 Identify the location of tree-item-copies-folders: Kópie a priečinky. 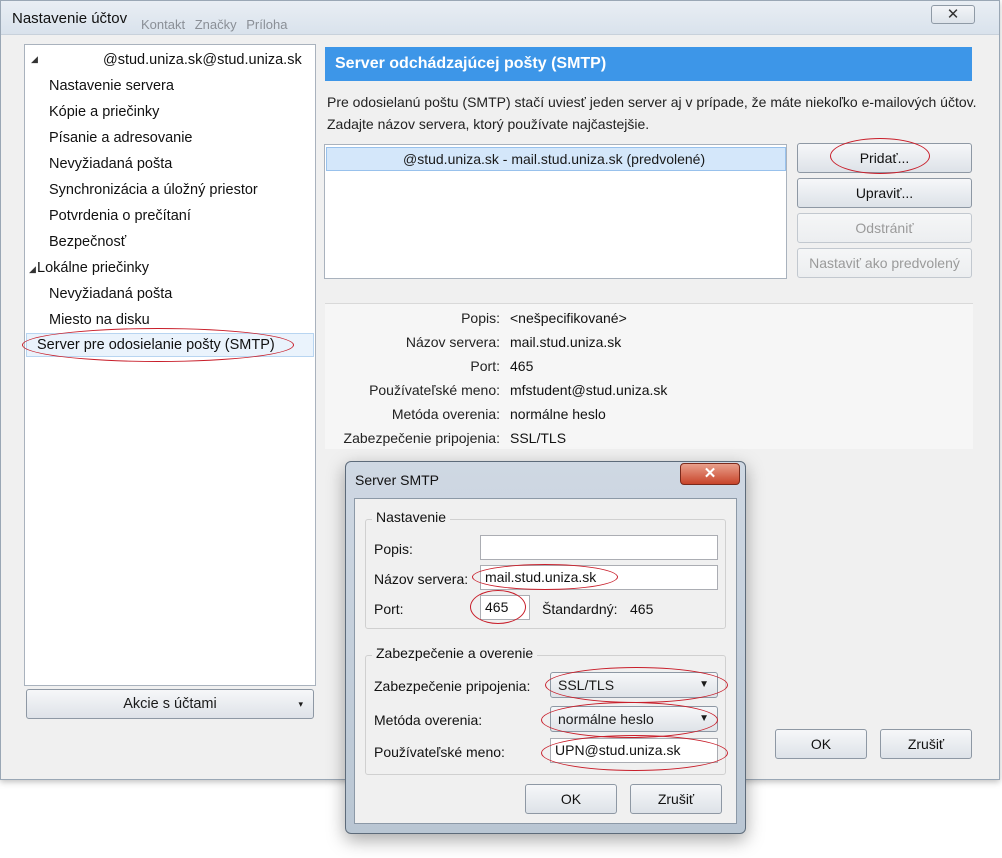
(104, 112).